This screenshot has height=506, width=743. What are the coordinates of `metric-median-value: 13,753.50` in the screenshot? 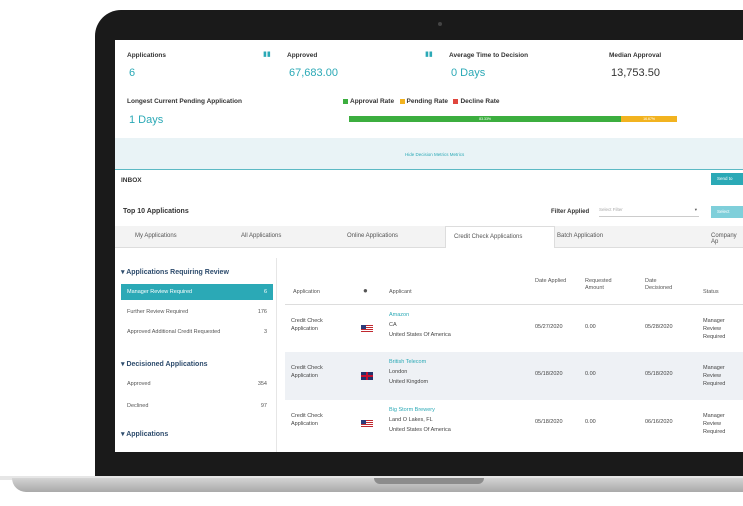 It's located at (635, 73).